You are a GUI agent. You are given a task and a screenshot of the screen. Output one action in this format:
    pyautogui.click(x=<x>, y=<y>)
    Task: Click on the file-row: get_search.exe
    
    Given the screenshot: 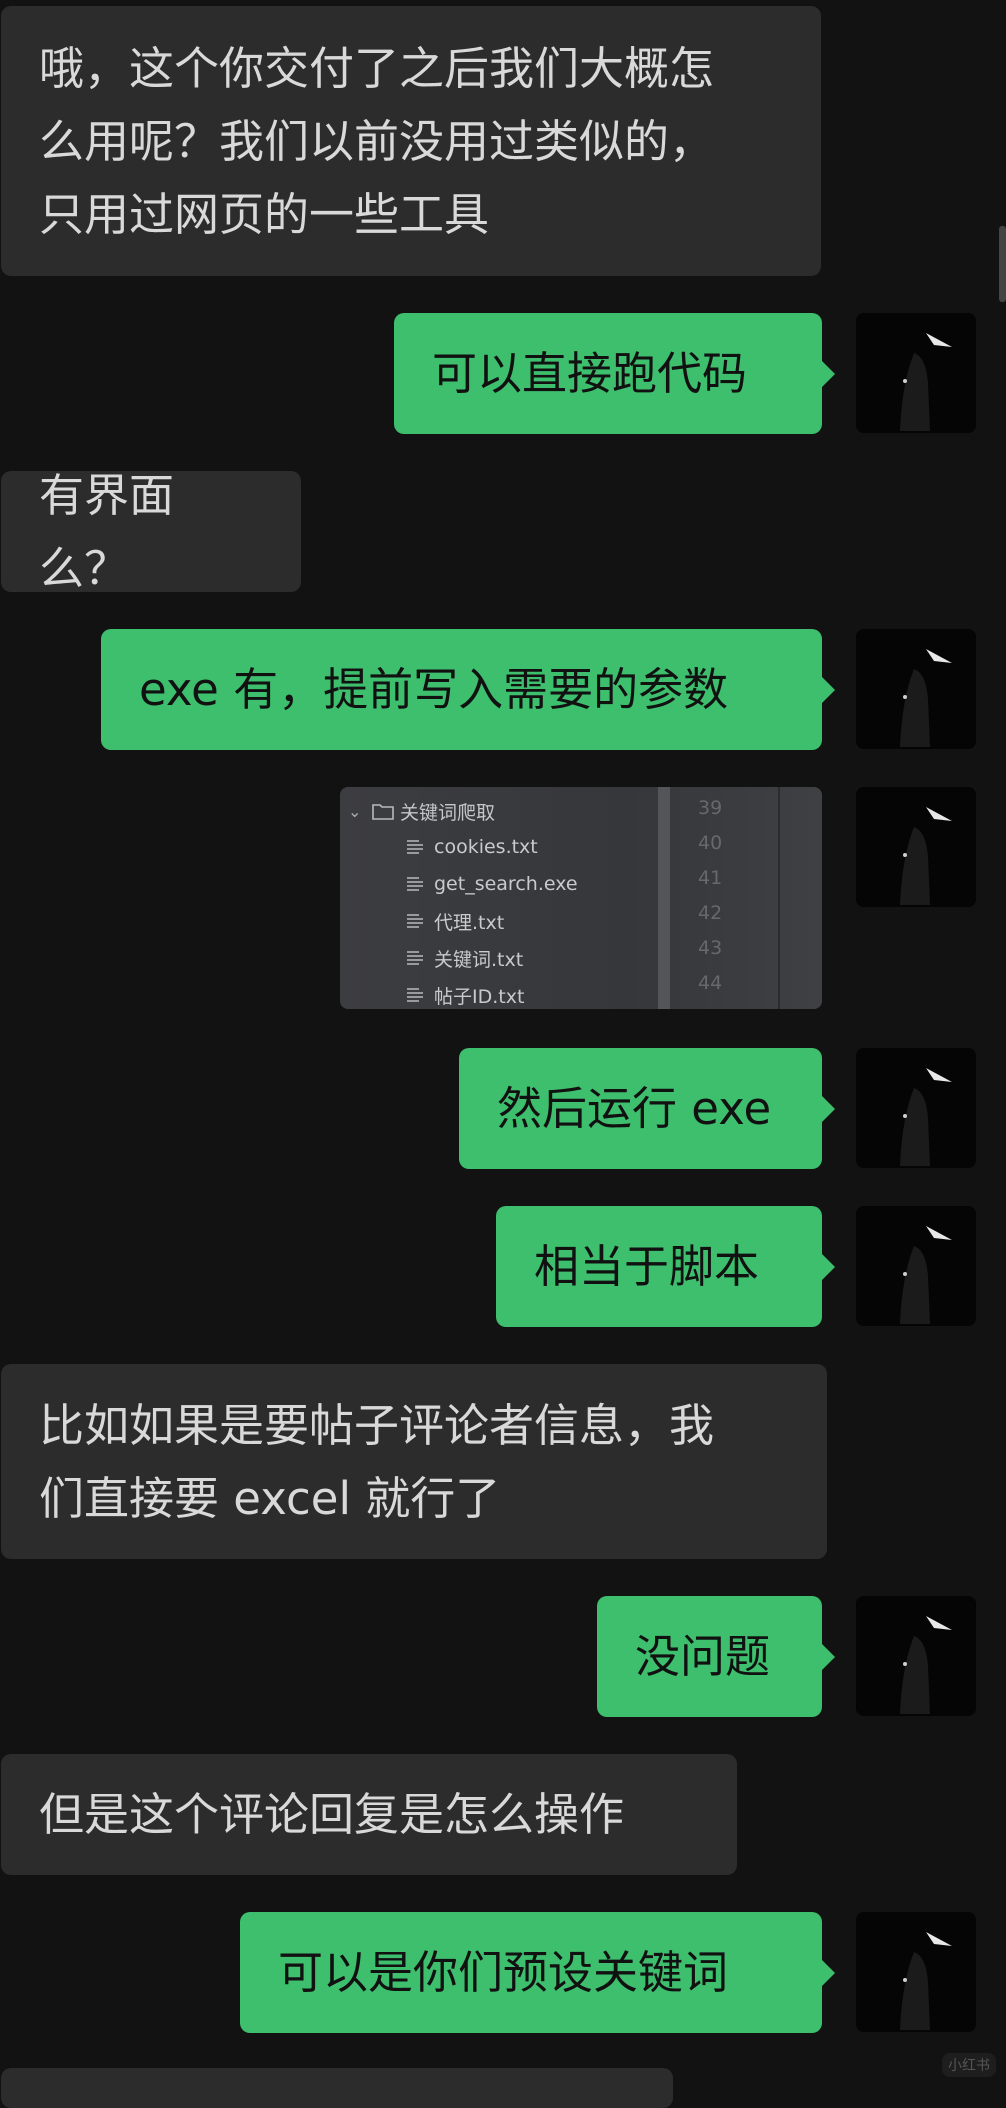 What is the action you would take?
    pyautogui.click(x=492, y=884)
    